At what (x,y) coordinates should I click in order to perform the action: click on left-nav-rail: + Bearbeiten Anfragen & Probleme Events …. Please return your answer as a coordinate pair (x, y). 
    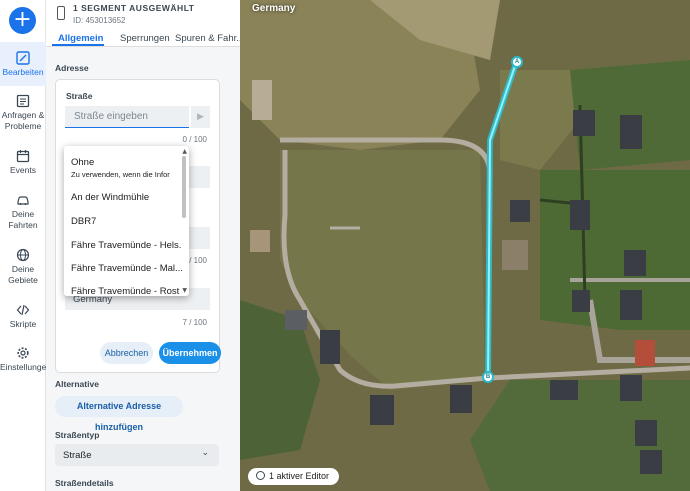
    Looking at the image, I should click on (25, 245).